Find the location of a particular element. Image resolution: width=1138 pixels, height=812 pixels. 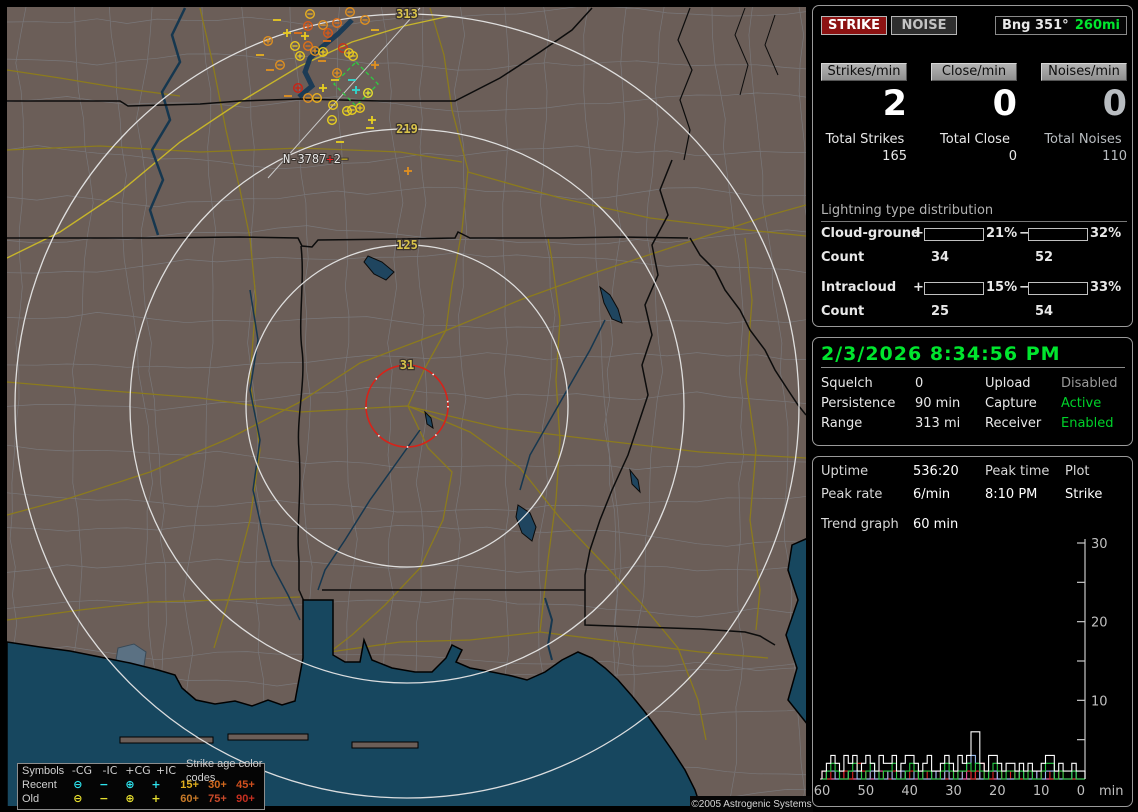

cg-positive-count: 34 is located at coordinates (940, 257).